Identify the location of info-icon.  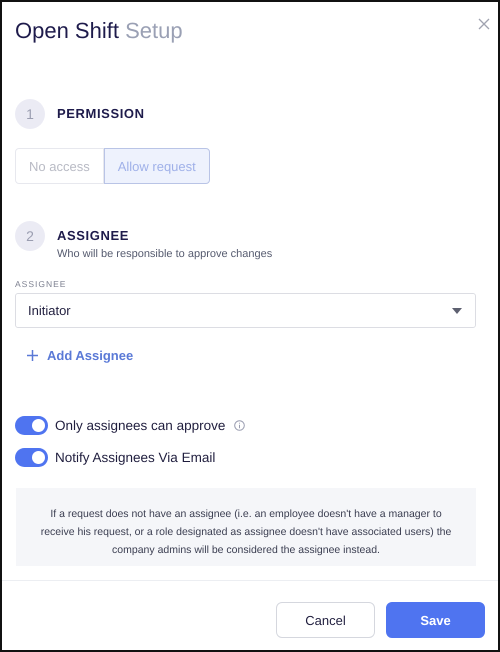
(240, 425).